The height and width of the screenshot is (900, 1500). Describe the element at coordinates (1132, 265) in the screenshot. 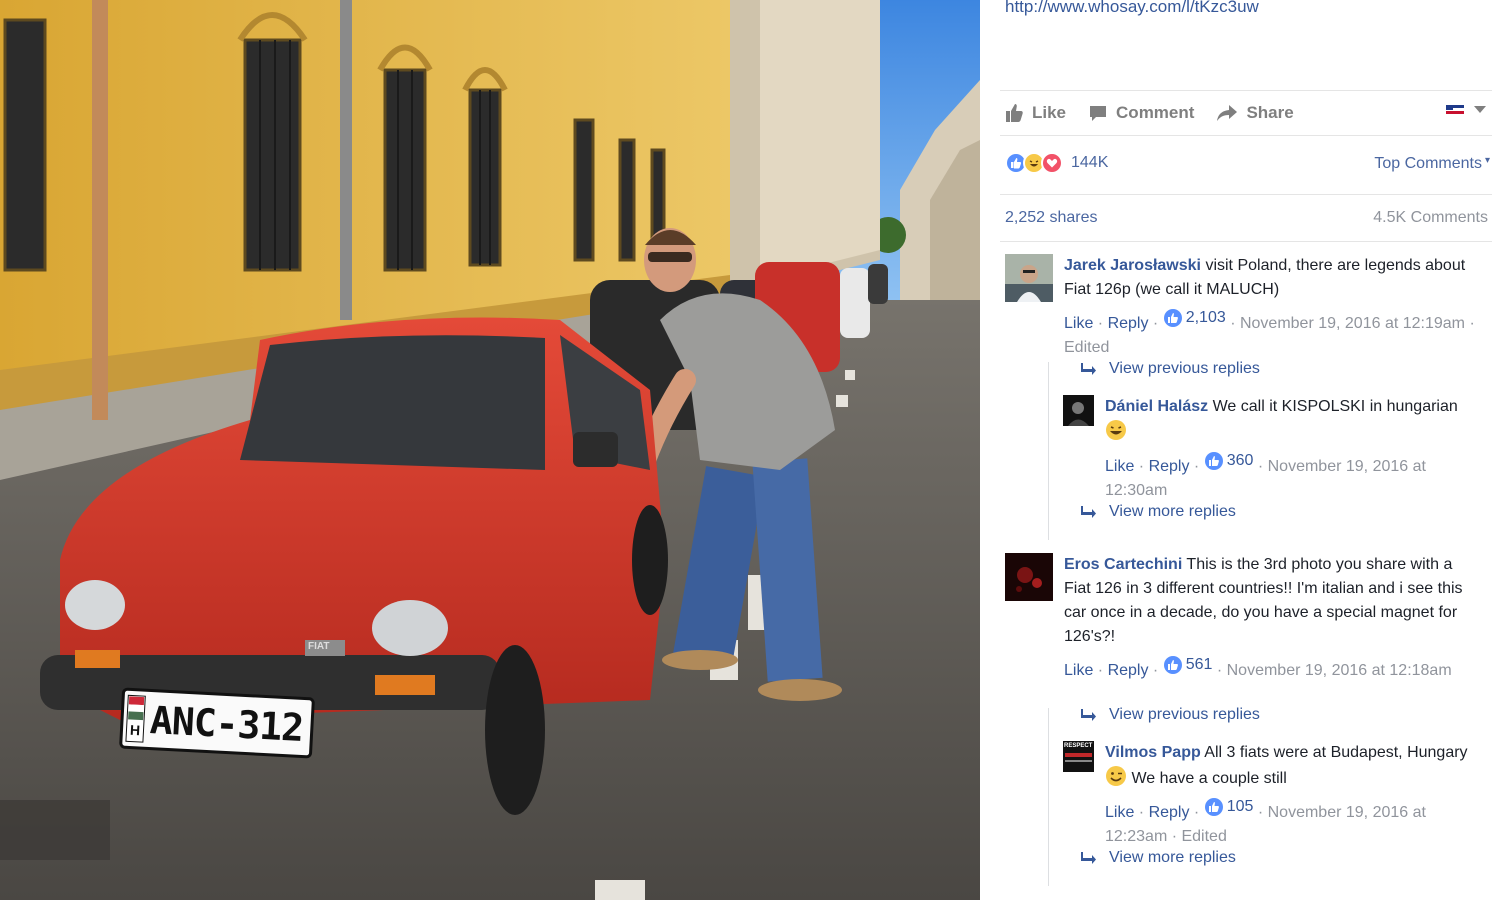

I see `comment-author: Jarek Jarosławski` at that location.